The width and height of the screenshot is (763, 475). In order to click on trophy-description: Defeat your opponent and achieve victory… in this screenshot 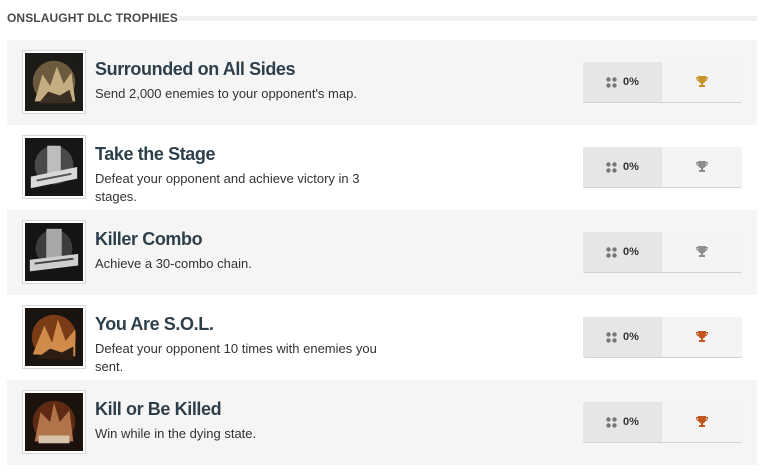, I will do `click(227, 187)`.